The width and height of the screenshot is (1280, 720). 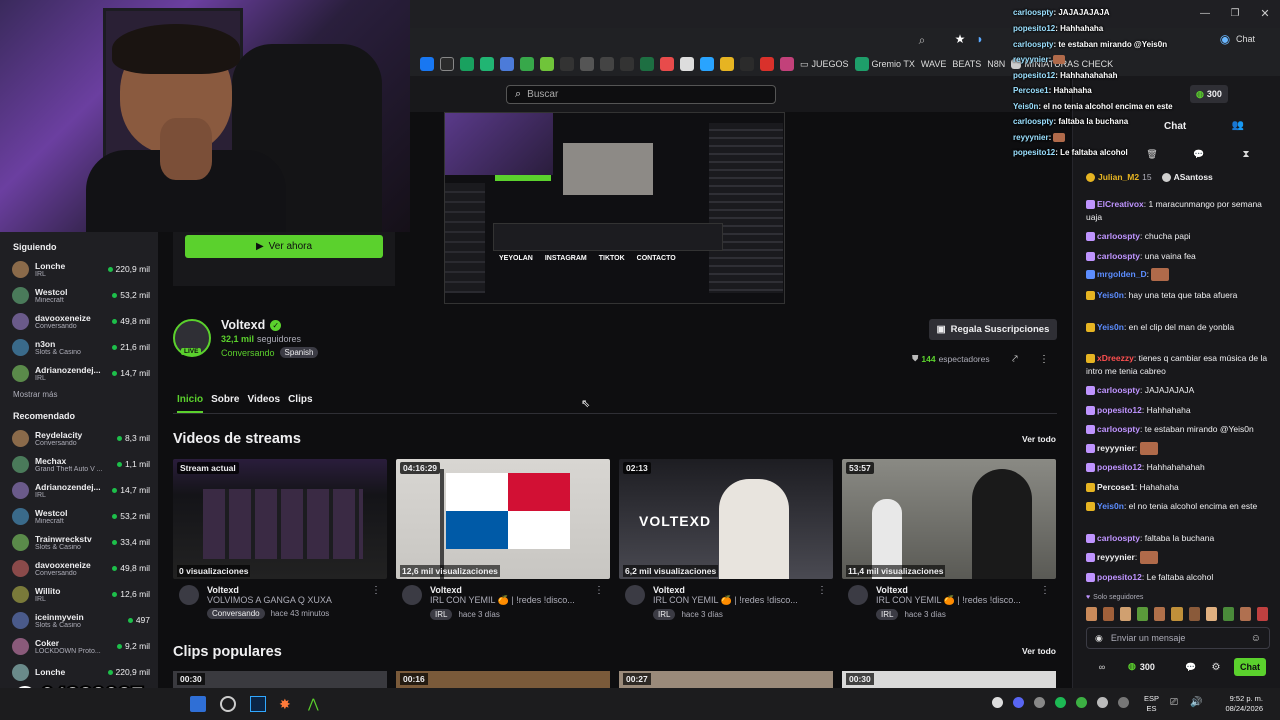 I want to click on share-icon: ⤤, so click(x=1015, y=359).